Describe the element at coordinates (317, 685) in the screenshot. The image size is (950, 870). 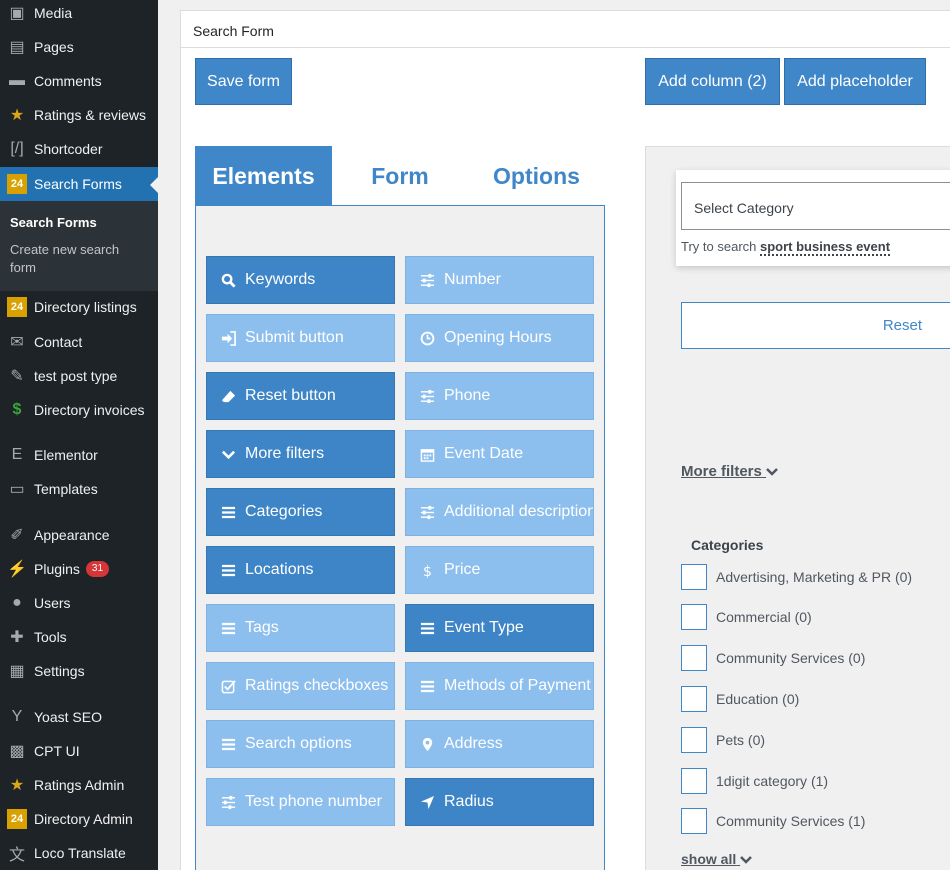
I see `element-label: Ratings checkboxes` at that location.